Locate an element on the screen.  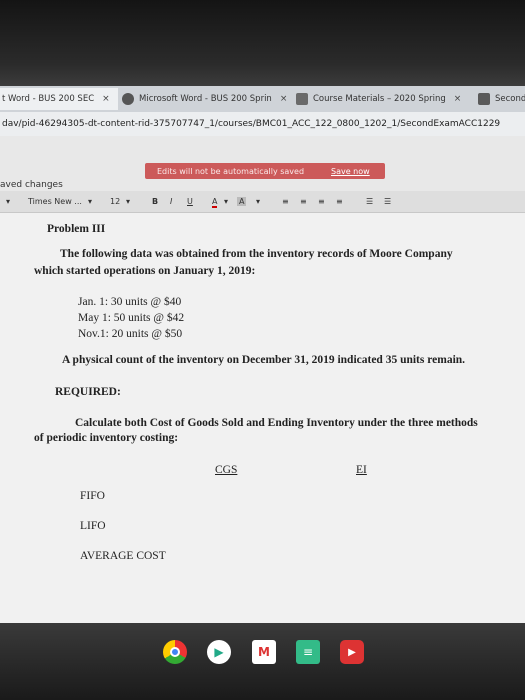
docs-icon: ≡ is located at coordinates (308, 652).